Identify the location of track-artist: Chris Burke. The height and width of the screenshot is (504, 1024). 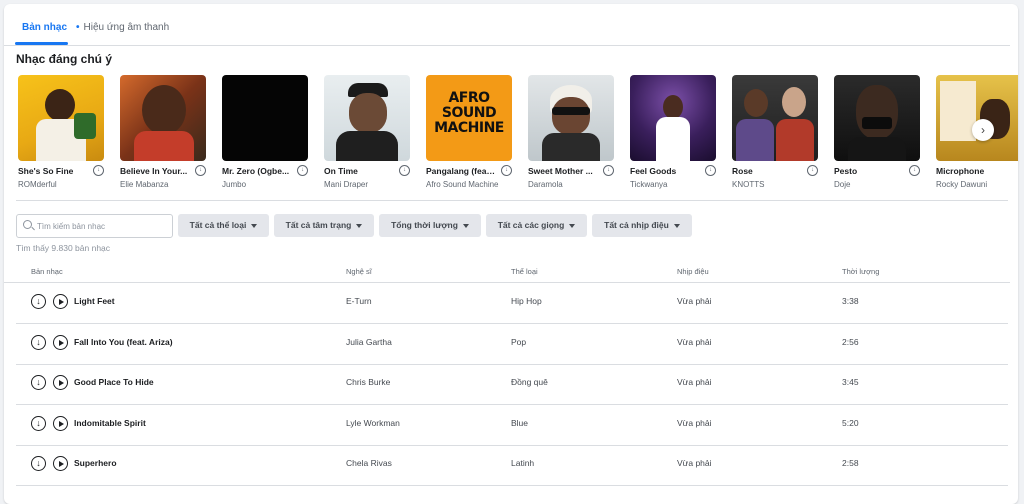
(368, 382).